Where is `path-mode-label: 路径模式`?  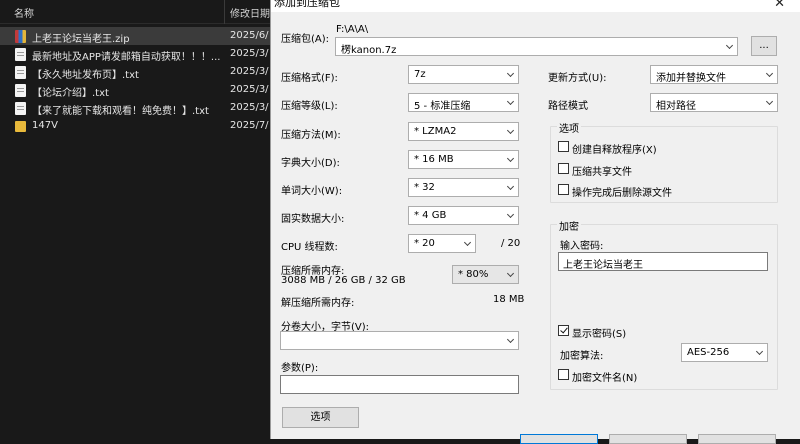
path-mode-label: 路径模式 is located at coordinates (568, 106).